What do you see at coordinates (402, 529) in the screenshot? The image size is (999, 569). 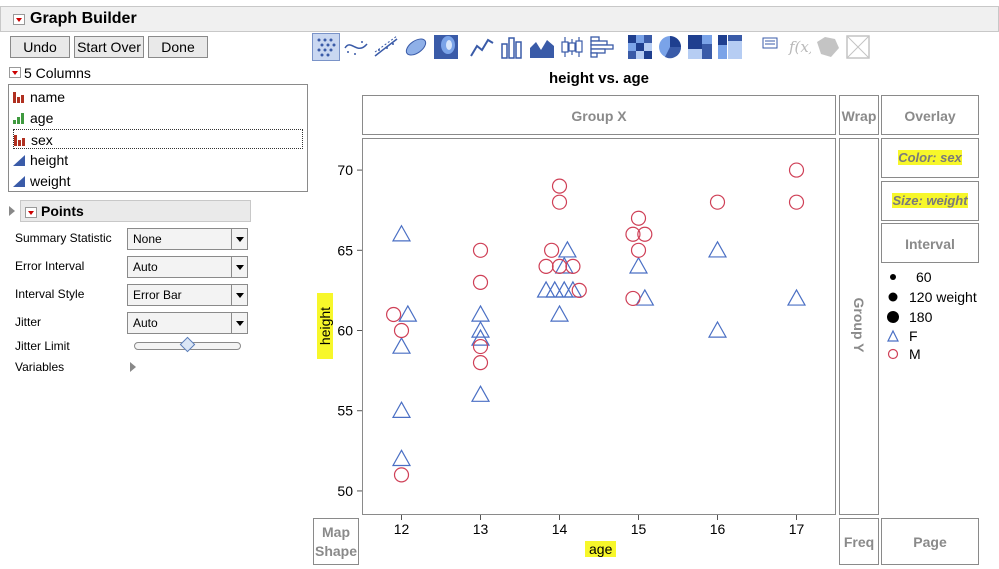 I see `x-tick-label: 12` at bounding box center [402, 529].